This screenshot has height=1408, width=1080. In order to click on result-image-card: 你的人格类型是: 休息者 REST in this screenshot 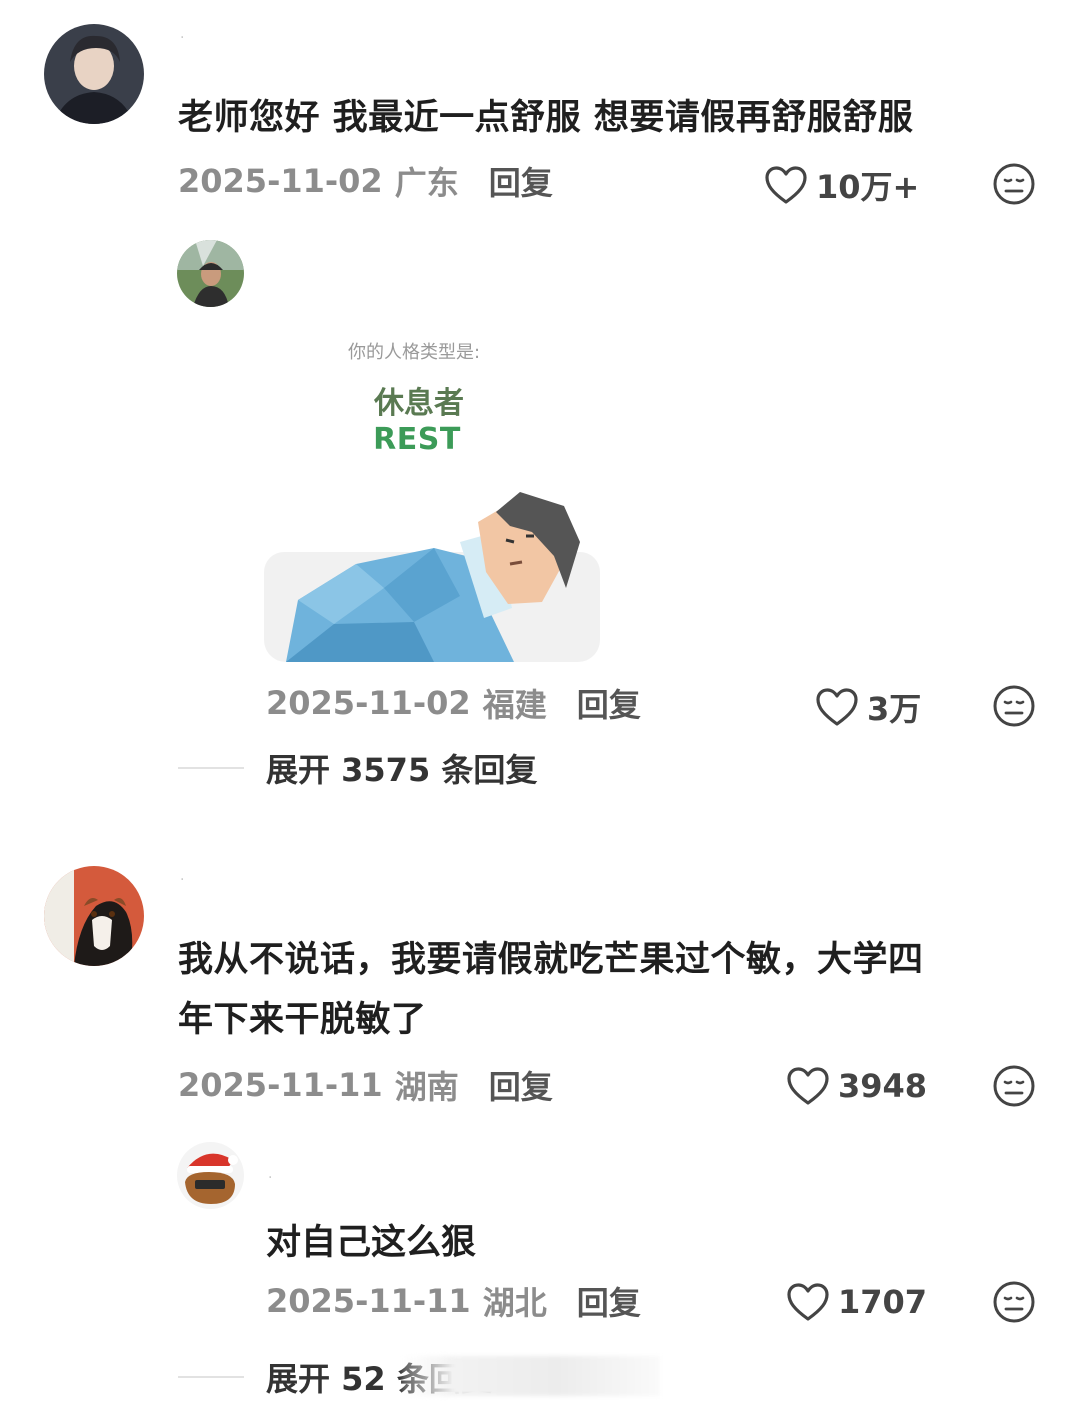, I will do `click(432, 492)`.